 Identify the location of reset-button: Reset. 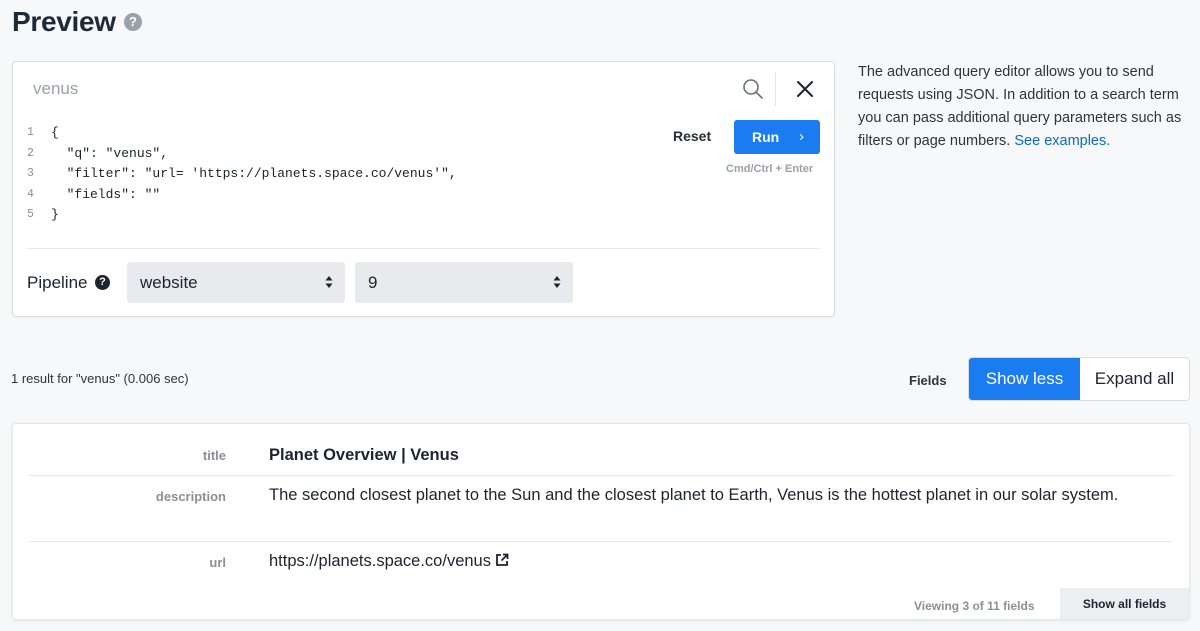
(692, 136).